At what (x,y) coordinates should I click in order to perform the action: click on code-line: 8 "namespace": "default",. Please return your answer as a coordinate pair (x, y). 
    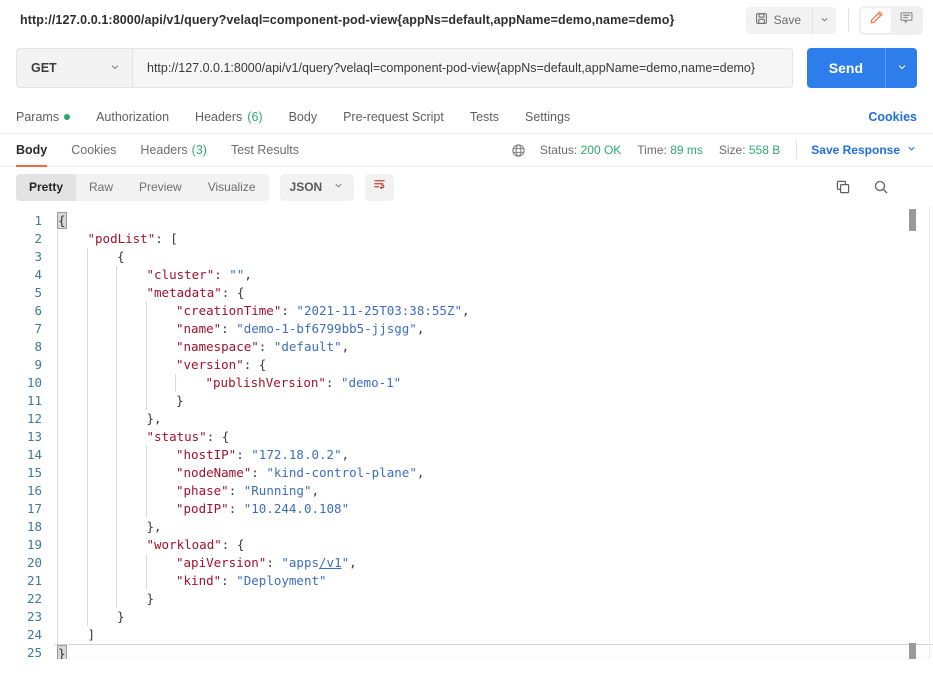
    Looking at the image, I should click on (466, 347).